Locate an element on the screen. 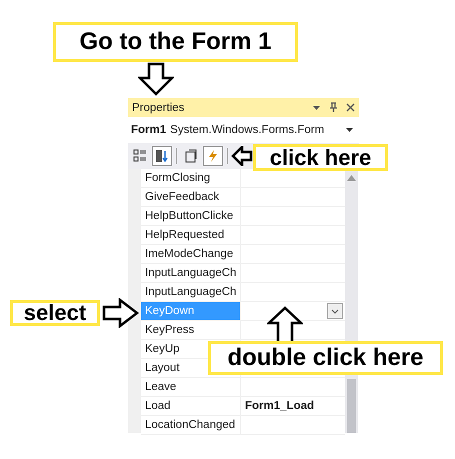  list-icon is located at coordinates (140, 156).